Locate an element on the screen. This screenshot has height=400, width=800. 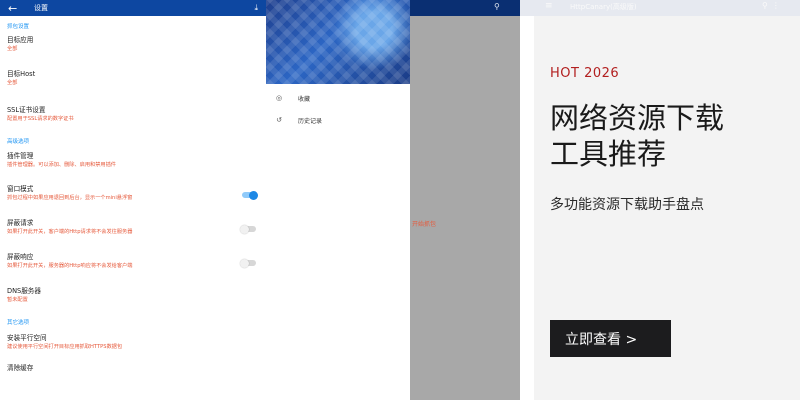
settings-title: 设置 is located at coordinates (41, 8).